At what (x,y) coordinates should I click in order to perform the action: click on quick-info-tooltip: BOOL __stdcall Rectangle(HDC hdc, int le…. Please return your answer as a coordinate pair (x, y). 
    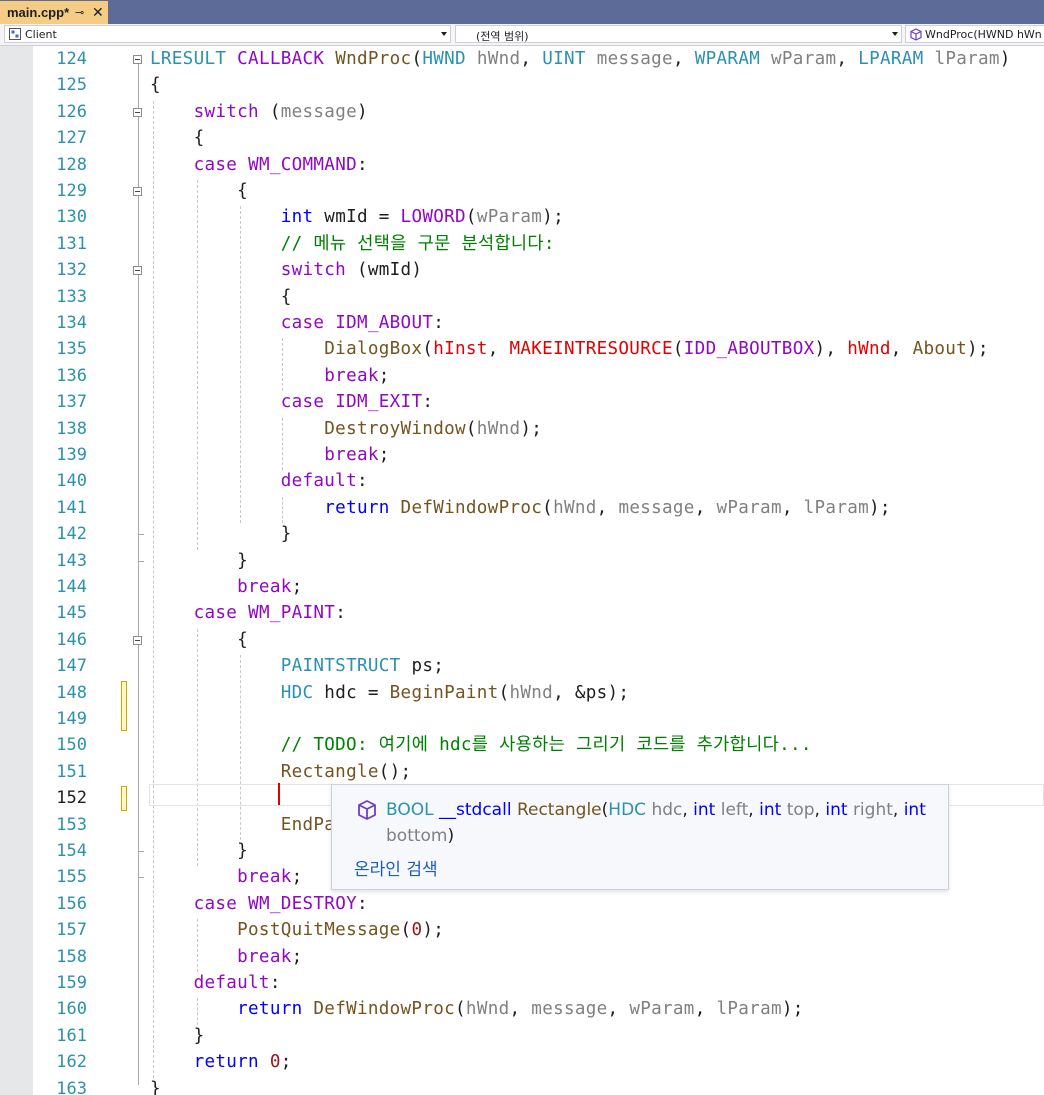
    Looking at the image, I should click on (640, 837).